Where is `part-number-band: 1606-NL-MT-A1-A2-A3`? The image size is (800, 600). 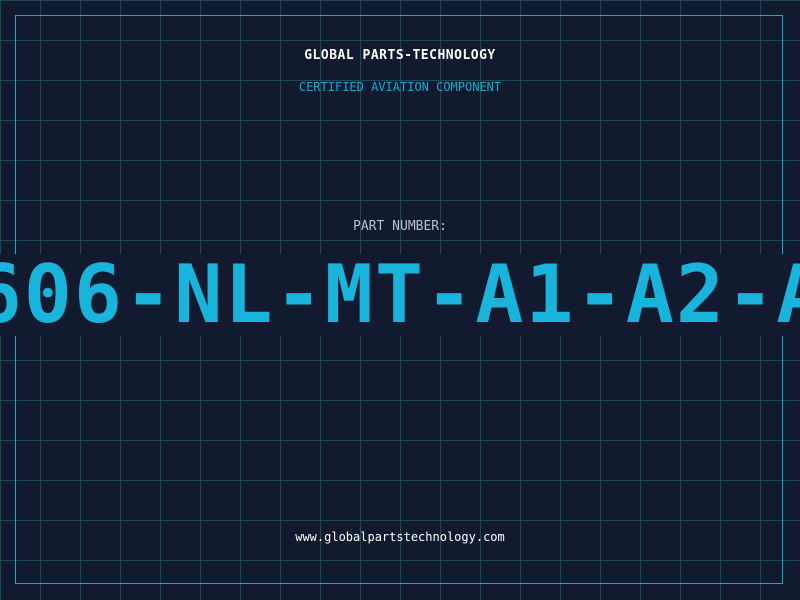
part-number-band: 1606-NL-MT-A1-A2-A3 is located at coordinates (400, 295).